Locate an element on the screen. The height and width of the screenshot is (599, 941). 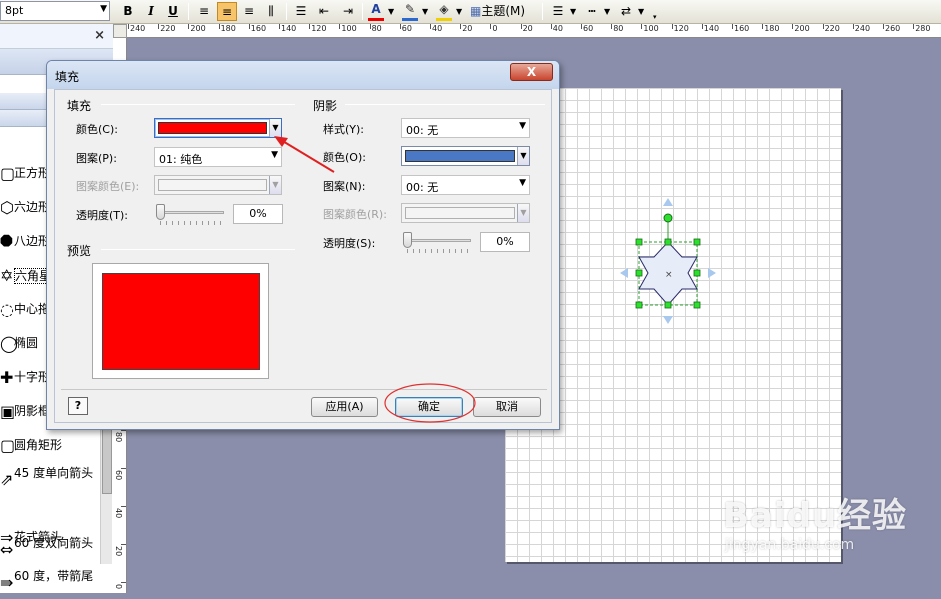
cross-icon: ✚ is located at coordinates (7, 377).